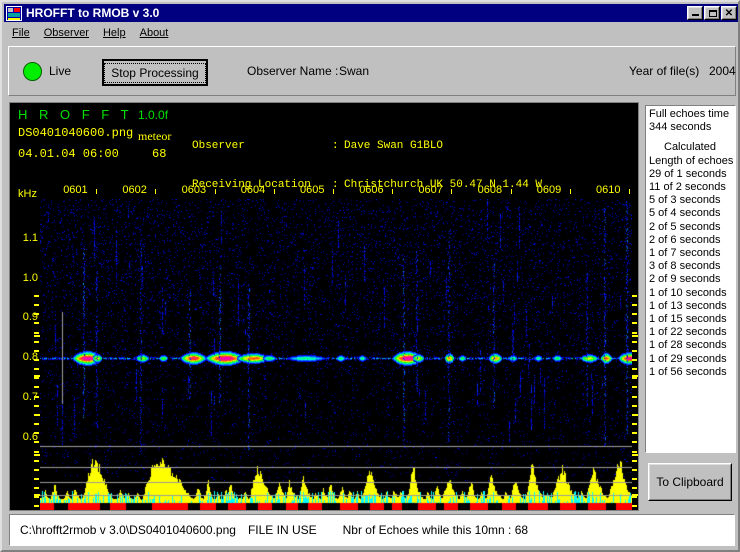 This screenshot has height=552, width=740. What do you see at coordinates (695, 13) in the screenshot?
I see `minimize-button` at bounding box center [695, 13].